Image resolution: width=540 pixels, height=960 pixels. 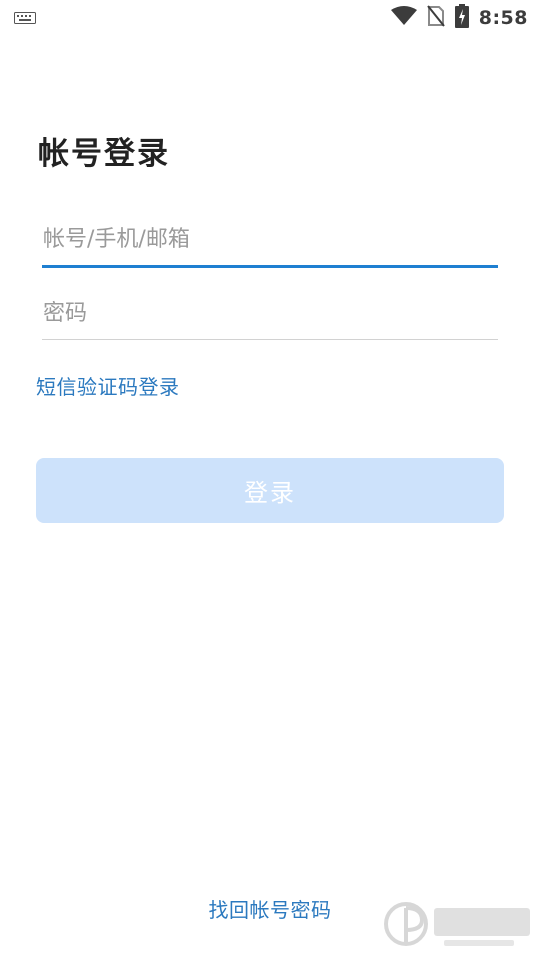 What do you see at coordinates (503, 18) in the screenshot?
I see `status-time: 8:58` at bounding box center [503, 18].